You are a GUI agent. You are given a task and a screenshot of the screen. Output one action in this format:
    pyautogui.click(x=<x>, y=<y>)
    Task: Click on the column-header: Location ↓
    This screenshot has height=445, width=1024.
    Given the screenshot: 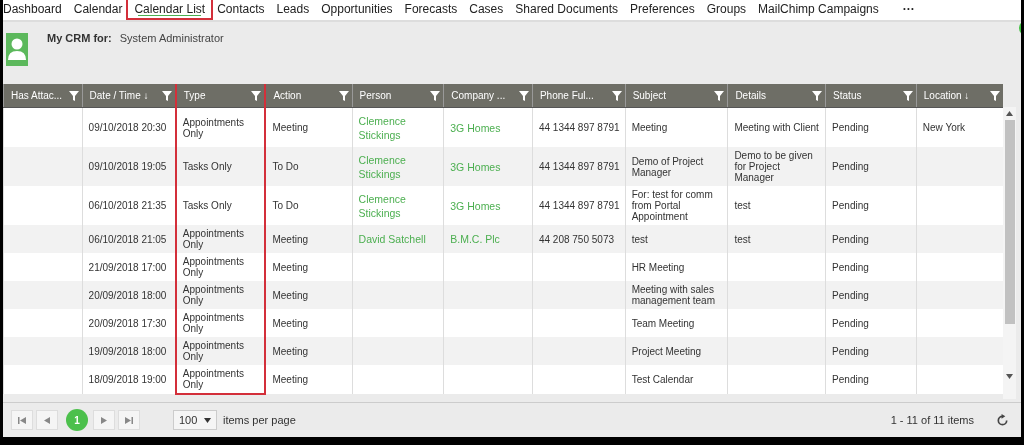 What is the action you would take?
    pyautogui.click(x=959, y=96)
    